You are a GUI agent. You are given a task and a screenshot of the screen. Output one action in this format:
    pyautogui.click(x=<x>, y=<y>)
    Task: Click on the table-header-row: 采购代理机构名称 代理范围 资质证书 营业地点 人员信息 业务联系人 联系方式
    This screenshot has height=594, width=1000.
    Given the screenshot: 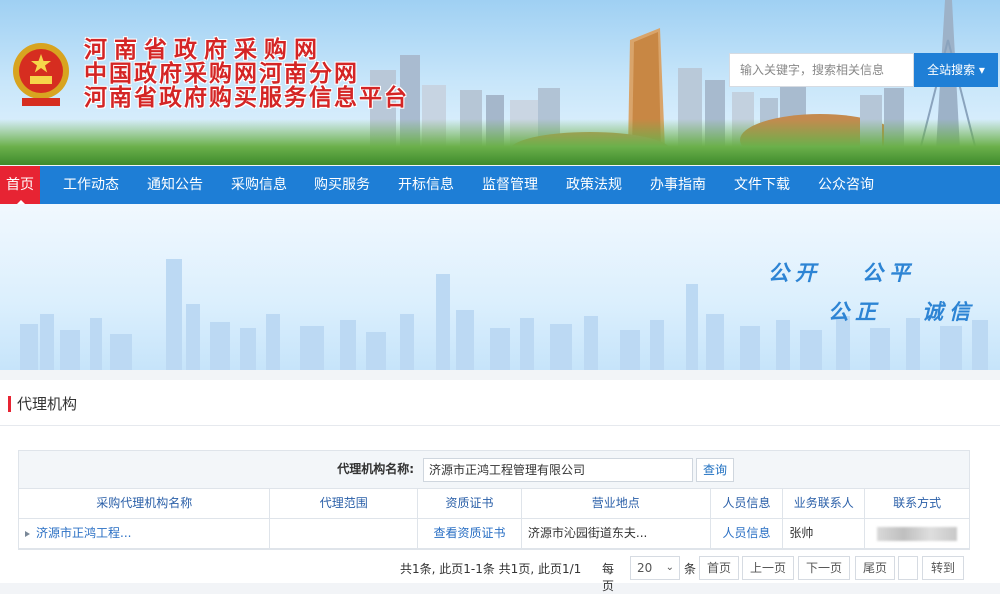 What is the action you would take?
    pyautogui.click(x=494, y=504)
    